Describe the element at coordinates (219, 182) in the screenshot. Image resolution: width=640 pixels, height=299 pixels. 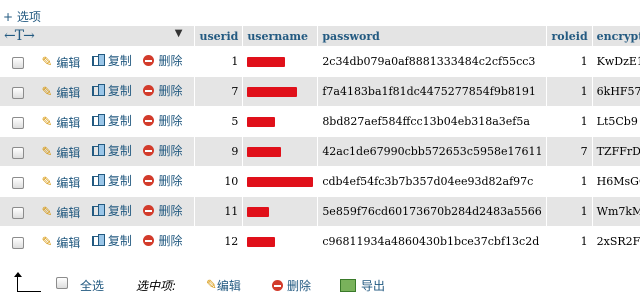
I see `cell-userid: 10` at that location.